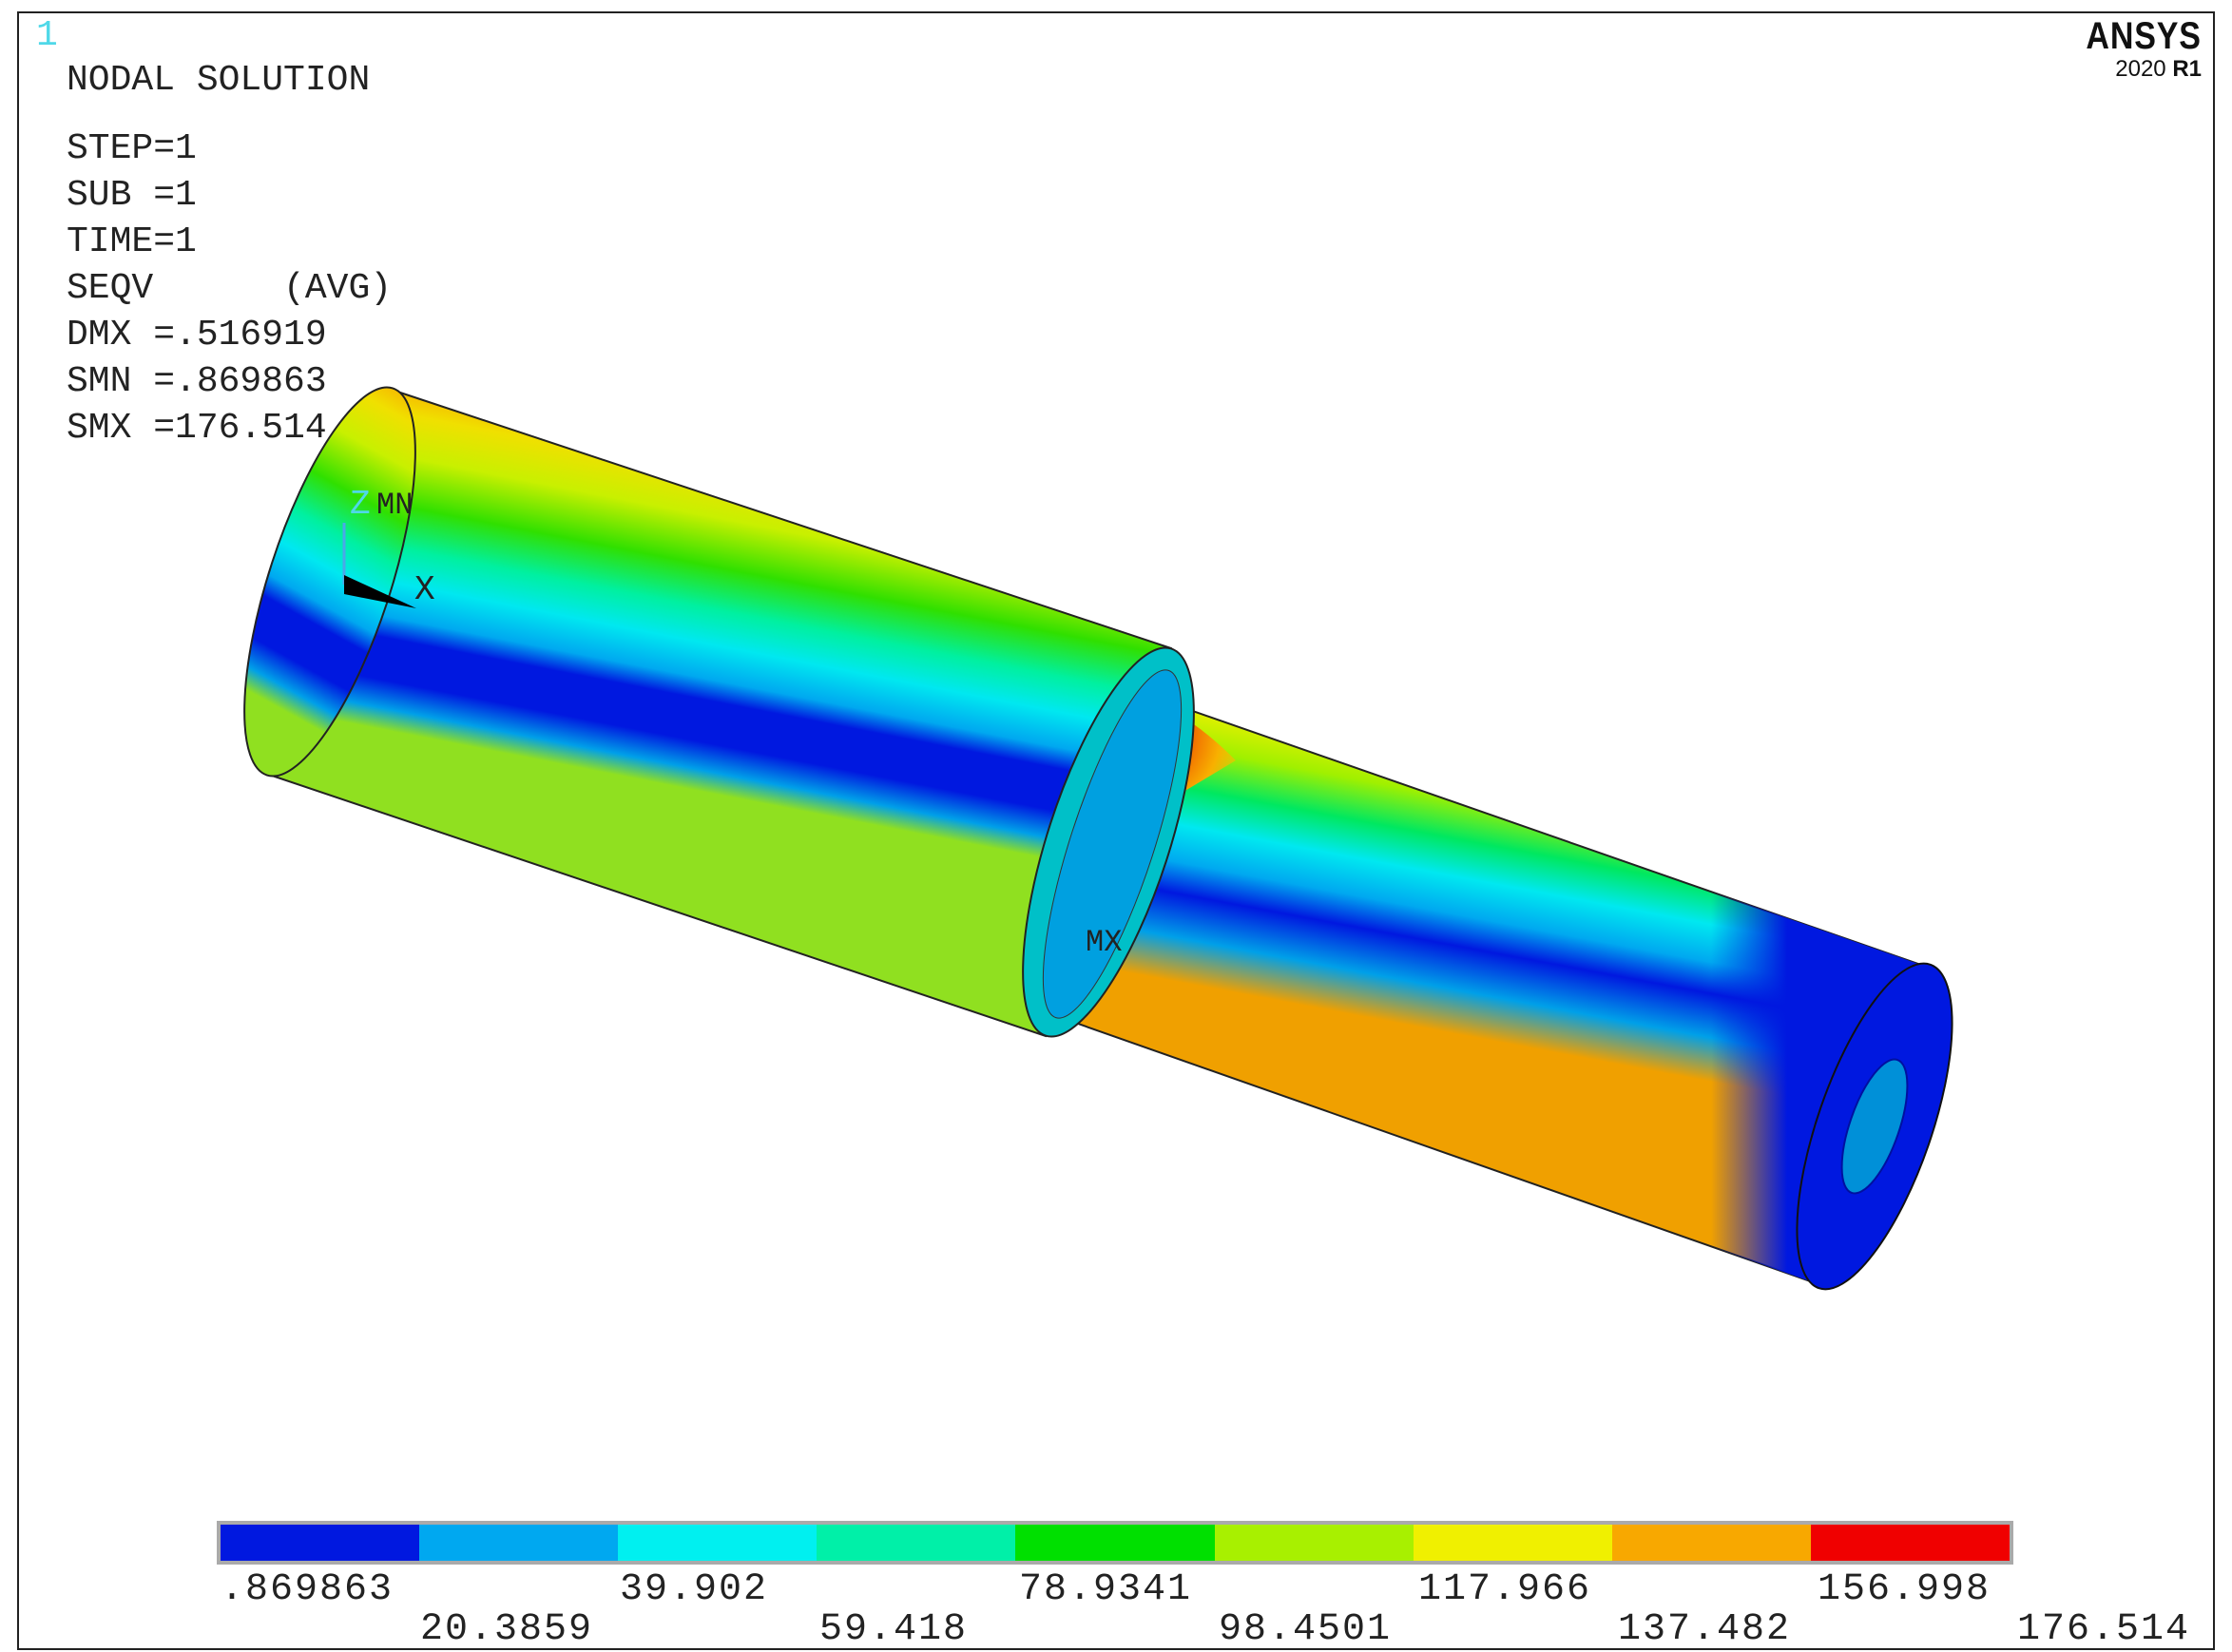 This screenshot has width=2232, height=1652. Describe the element at coordinates (307, 1589) in the screenshot. I see `legend-tick-label: .869863` at that location.